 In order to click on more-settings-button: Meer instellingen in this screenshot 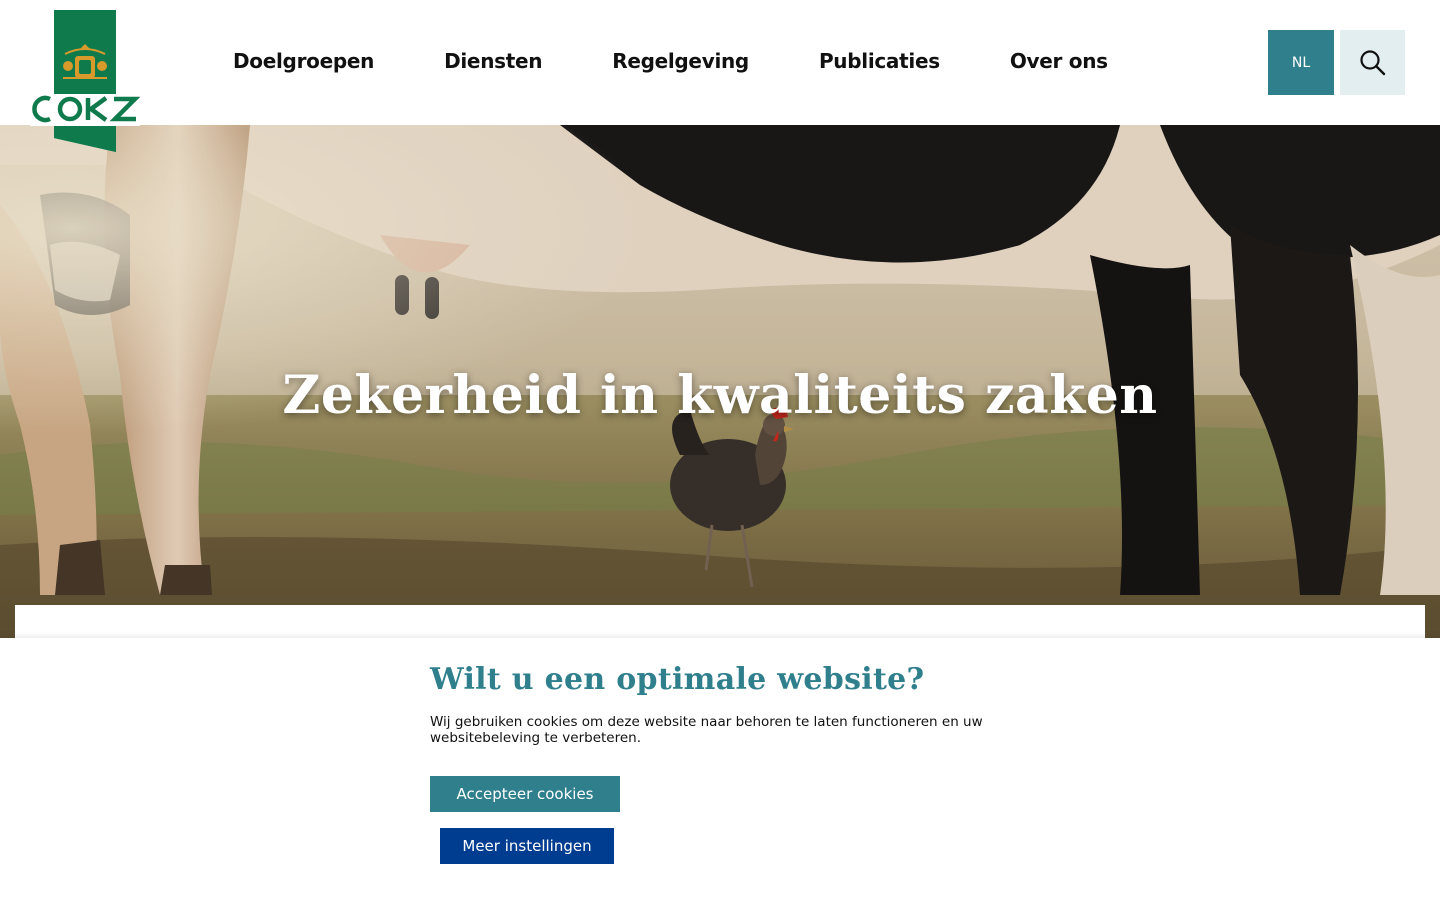, I will do `click(527, 846)`.